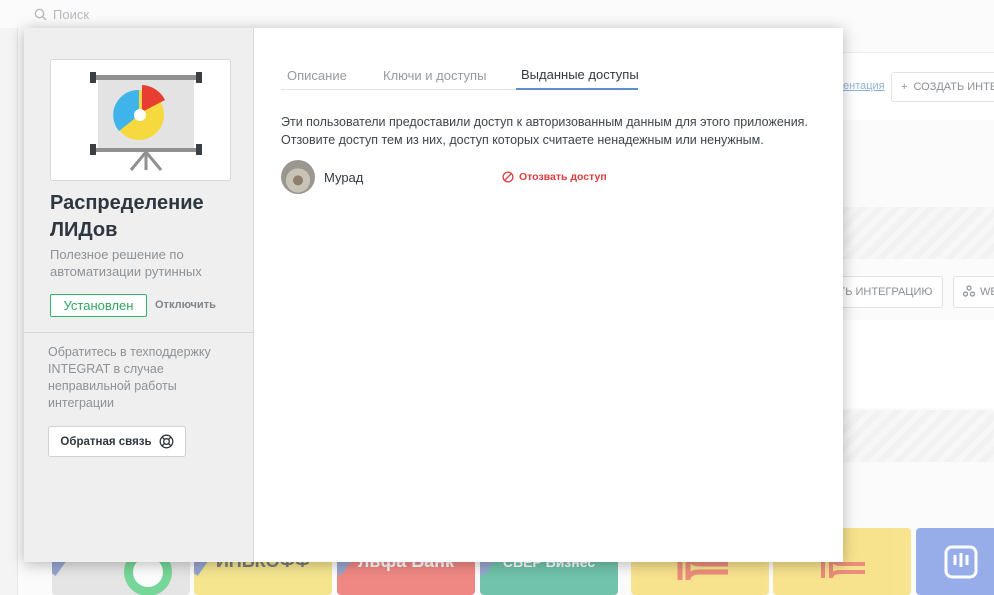 Image resolution: width=994 pixels, height=595 pixels. What do you see at coordinates (185, 305) in the screenshot?
I see `disable-link: Отключить` at bounding box center [185, 305].